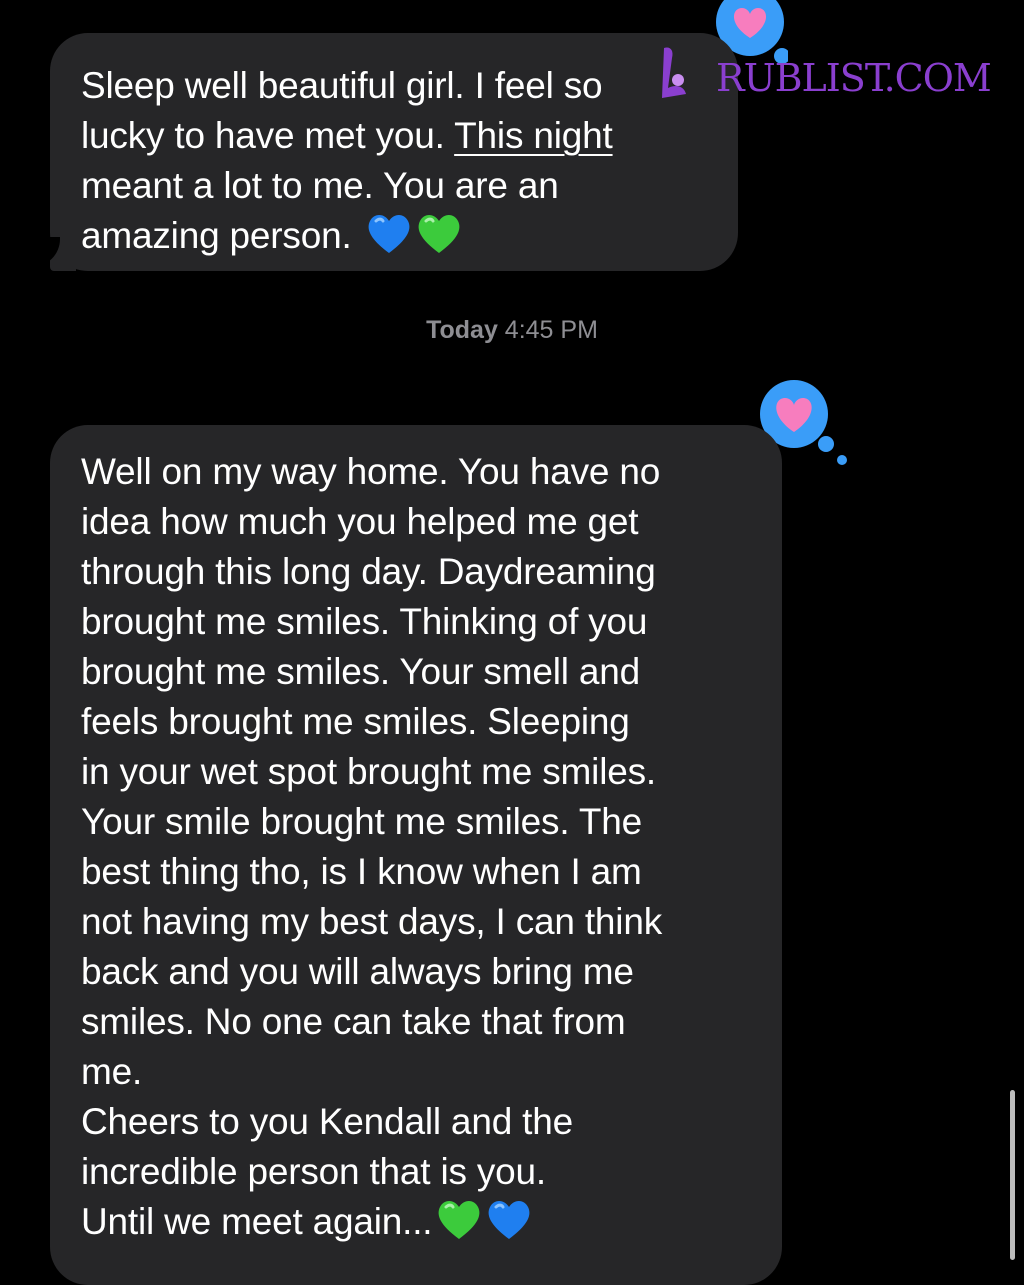 The width and height of the screenshot is (1024, 1285). Describe the element at coordinates (313, 1171) in the screenshot. I see `message-line: incredible person that is you.` at that location.